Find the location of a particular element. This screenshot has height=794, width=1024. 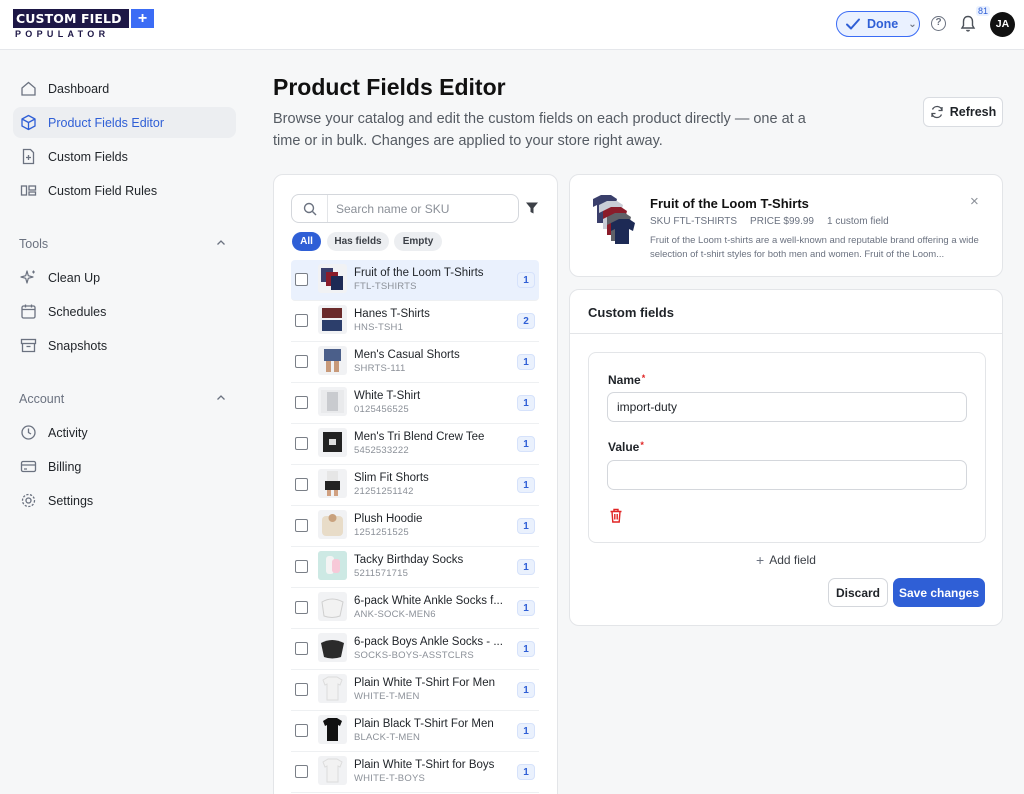

done-status-button: Done ⌄ is located at coordinates (878, 24).